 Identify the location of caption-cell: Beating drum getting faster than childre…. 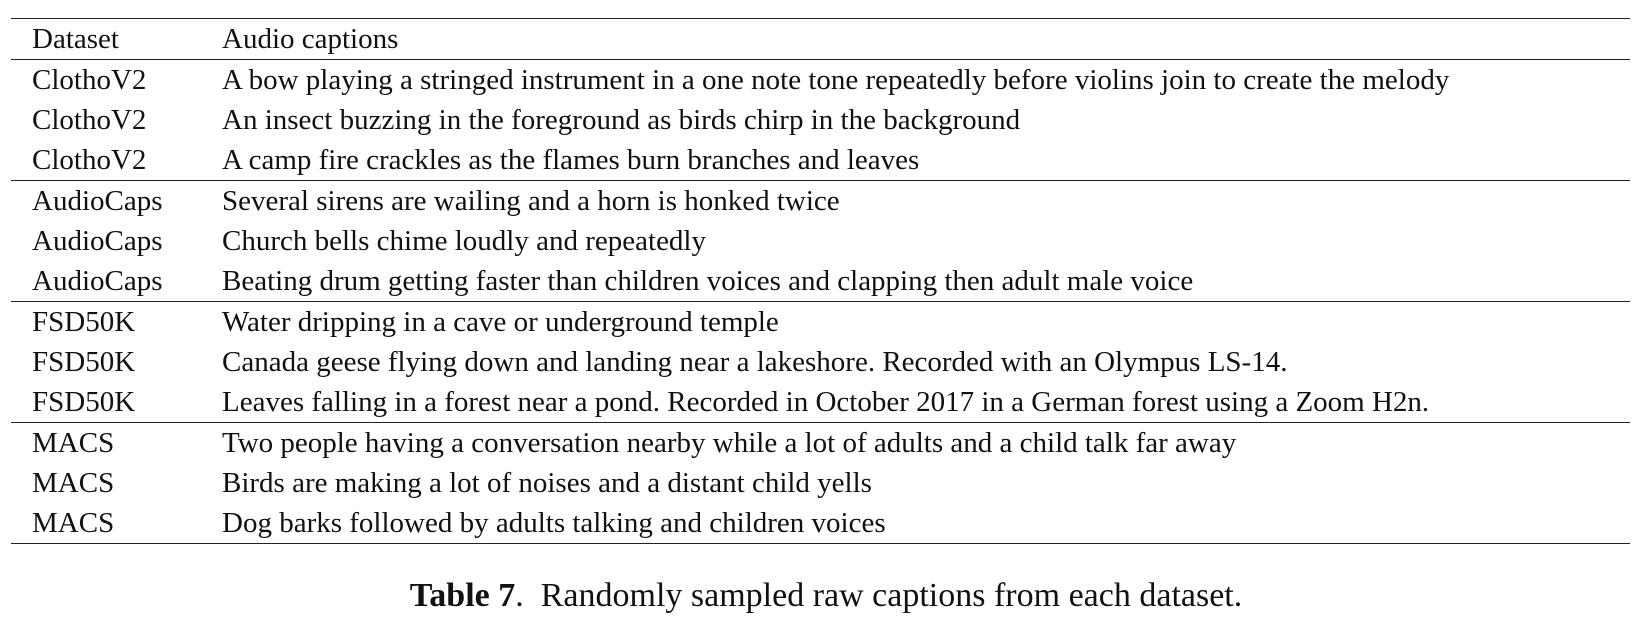
(708, 280).